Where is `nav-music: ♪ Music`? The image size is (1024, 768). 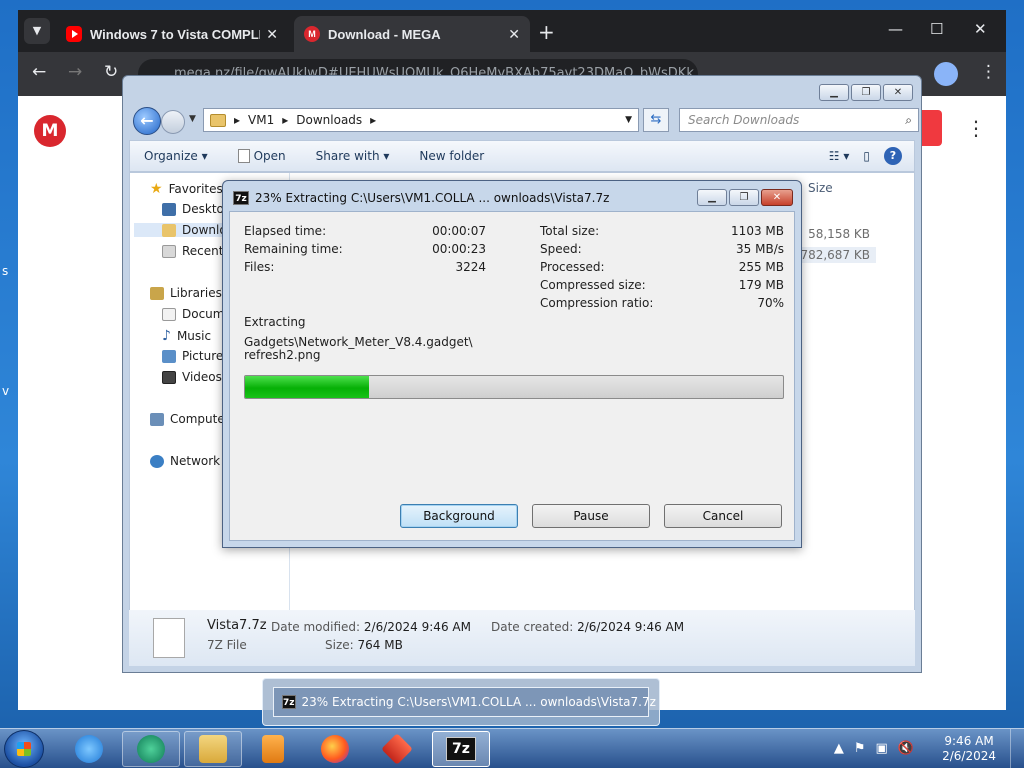 nav-music: ♪ Music is located at coordinates (186, 336).